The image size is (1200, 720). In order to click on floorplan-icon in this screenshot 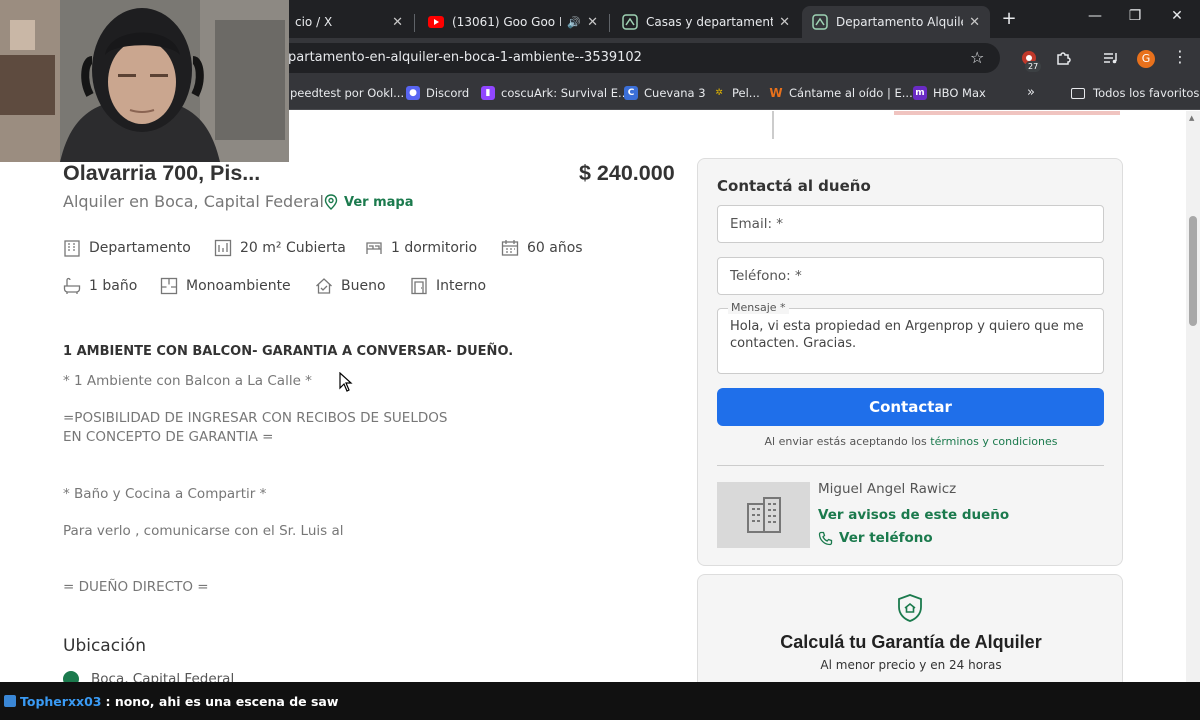, I will do `click(169, 286)`.